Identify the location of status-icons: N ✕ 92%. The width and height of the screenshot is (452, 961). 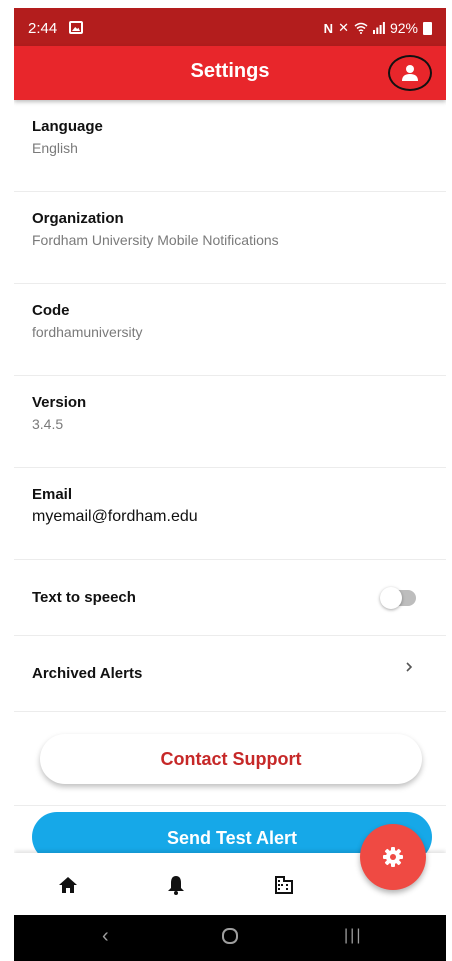
(378, 28).